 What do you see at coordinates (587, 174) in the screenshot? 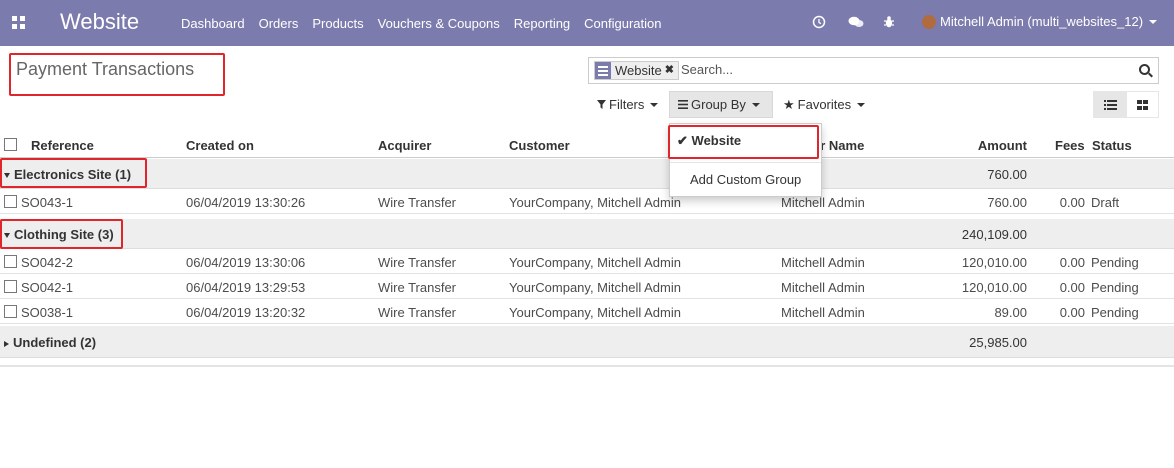
I see `group-row-electronics: Electronics Site (1) 760.00` at bounding box center [587, 174].